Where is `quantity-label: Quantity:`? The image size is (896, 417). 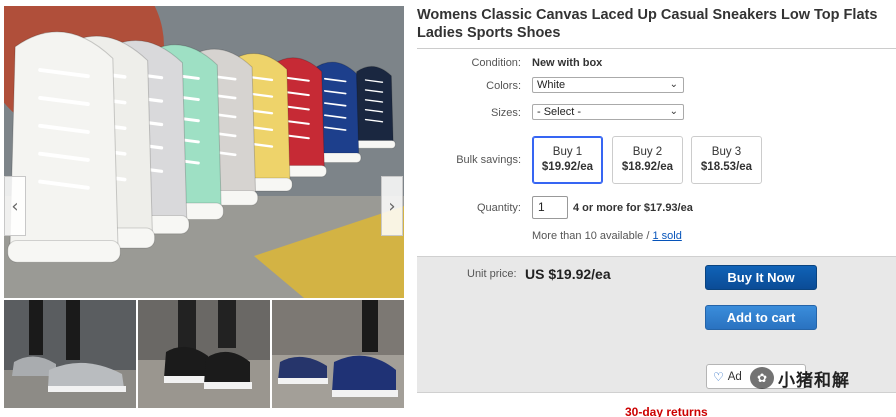
quantity-label: Quantity: is located at coordinates (498, 208).